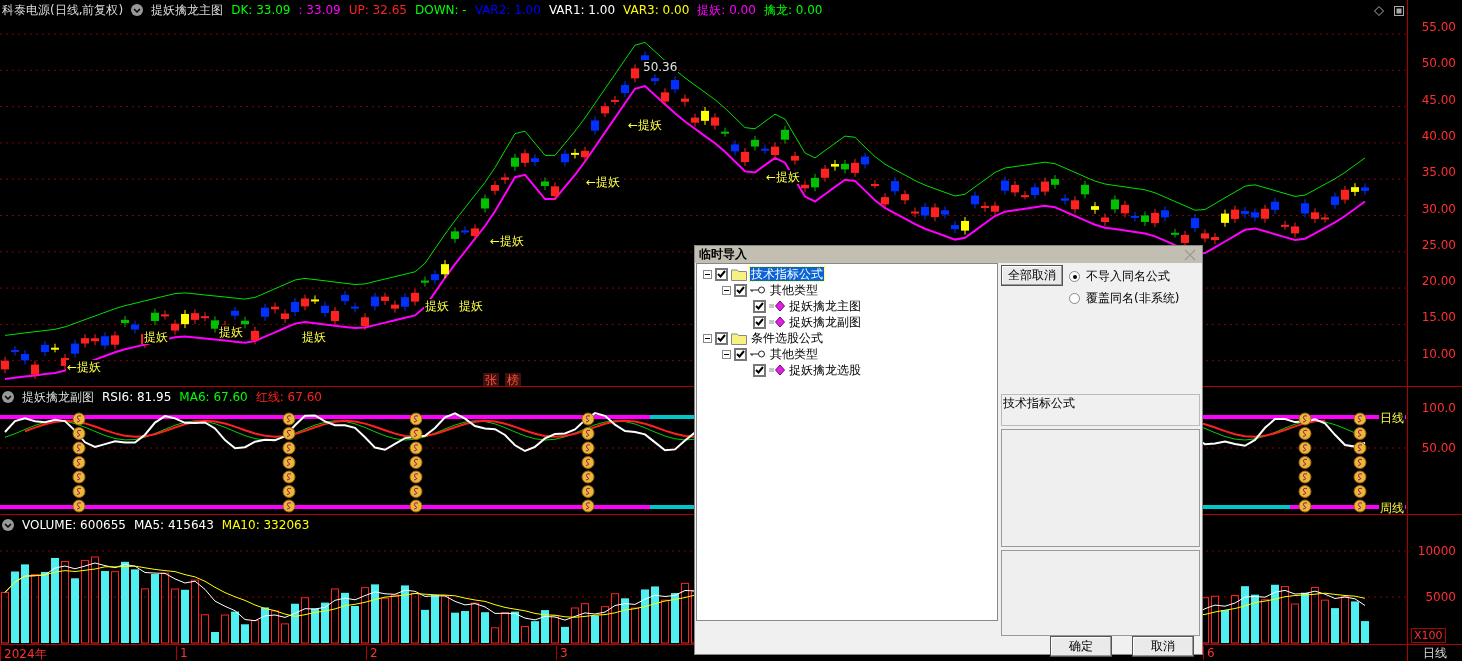 The height and width of the screenshot is (661, 1462). What do you see at coordinates (825, 306) in the screenshot?
I see `tree-item: 捉妖擒龙主图` at bounding box center [825, 306].